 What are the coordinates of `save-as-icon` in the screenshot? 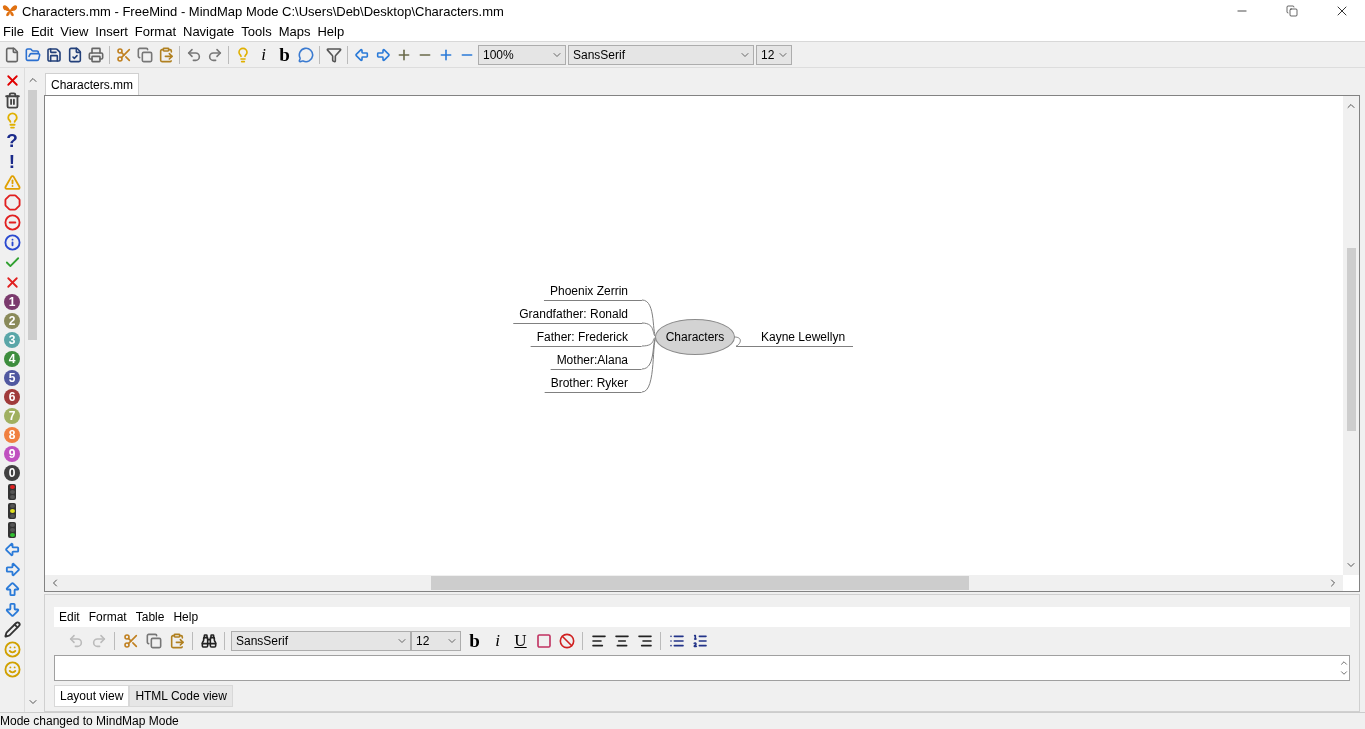 It's located at (74, 54).